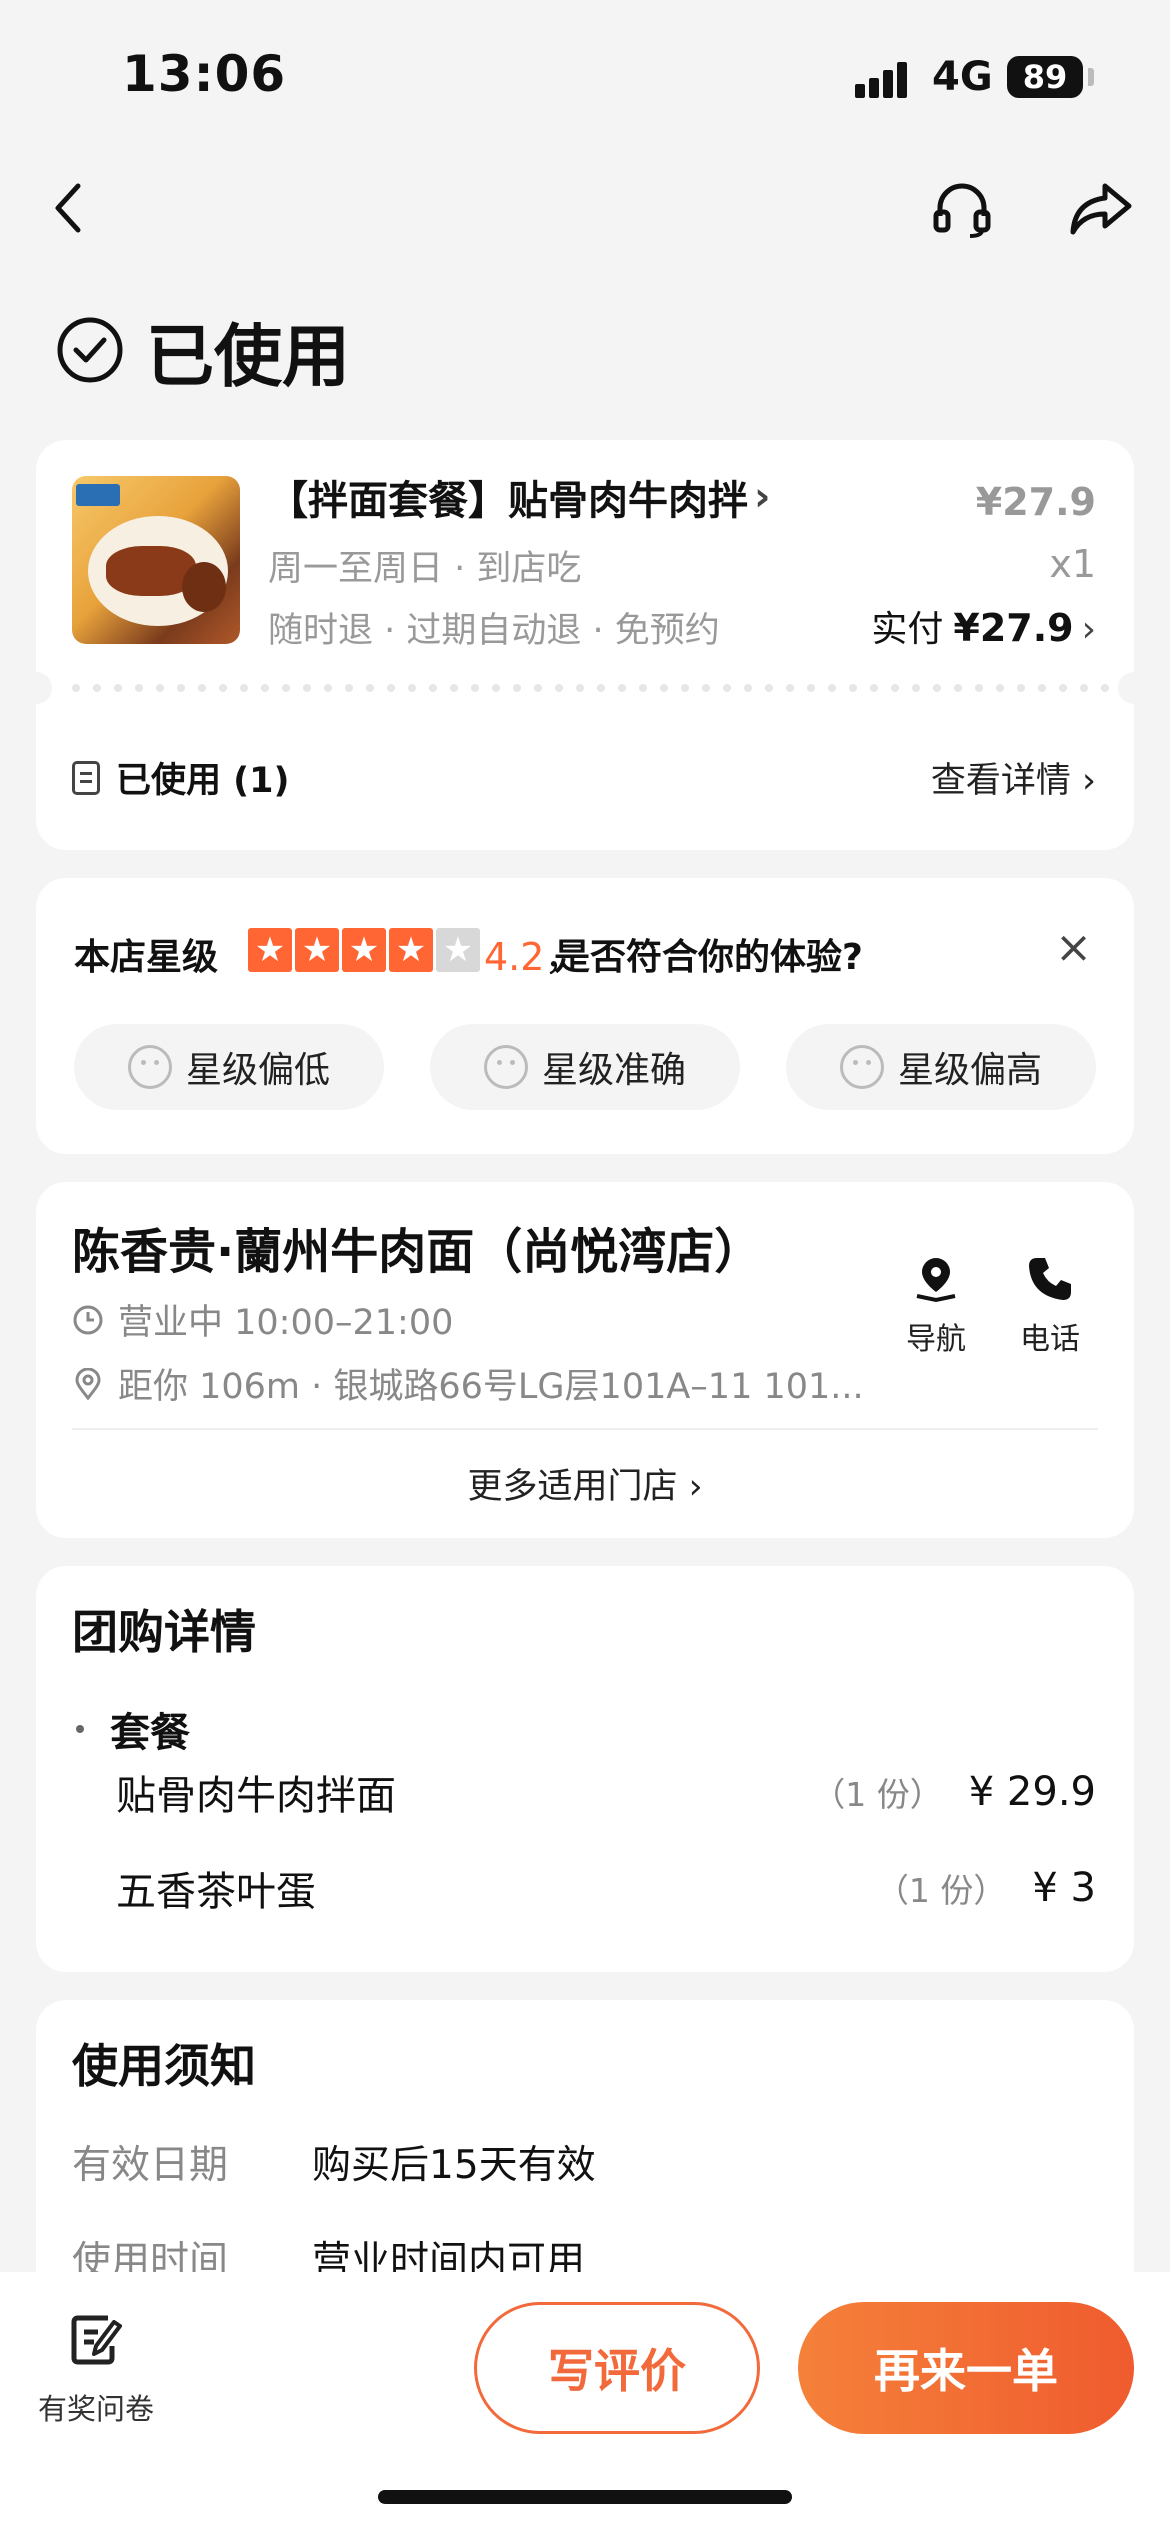 Image resolution: width=1170 pixels, height=2532 pixels. What do you see at coordinates (1050, 1306) in the screenshot?
I see `phone-button: 电话` at bounding box center [1050, 1306].